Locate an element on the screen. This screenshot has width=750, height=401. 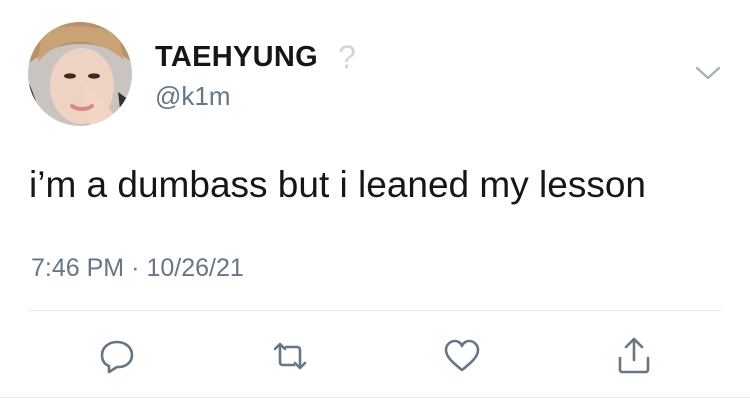
tweet-date: 10/26/21 is located at coordinates (195, 268).